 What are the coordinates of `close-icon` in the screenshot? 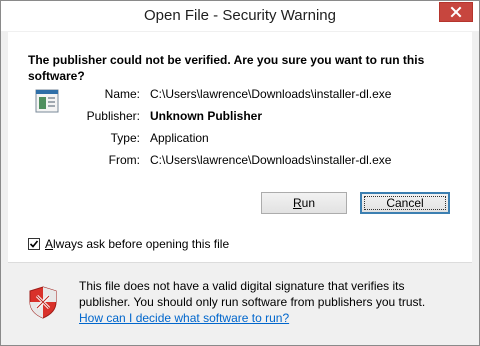 It's located at (456, 12).